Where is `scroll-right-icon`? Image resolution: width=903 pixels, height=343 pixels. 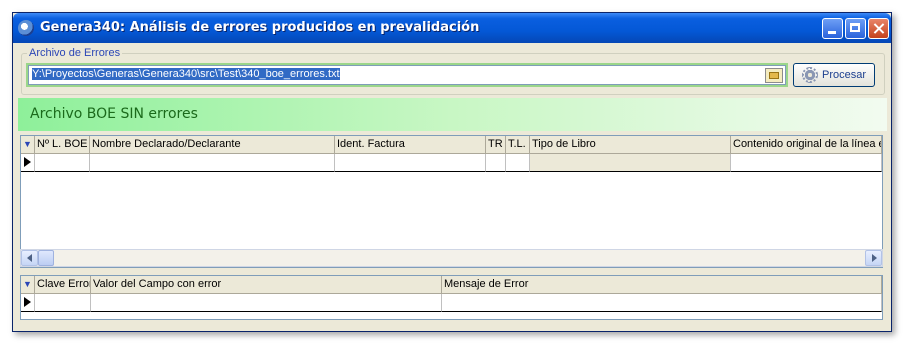
scroll-right-icon is located at coordinates (873, 258).